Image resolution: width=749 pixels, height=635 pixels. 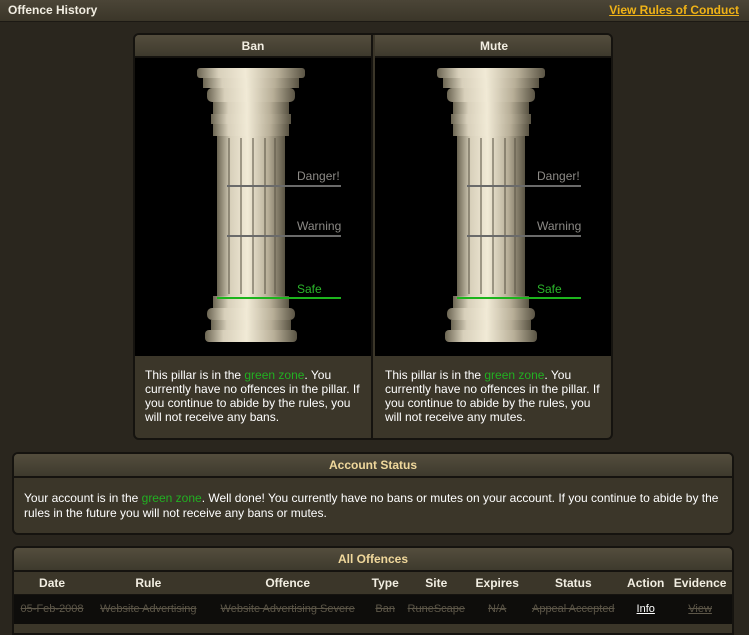 What do you see at coordinates (52, 609) in the screenshot?
I see `offence-date: 05-Feb-2008` at bounding box center [52, 609].